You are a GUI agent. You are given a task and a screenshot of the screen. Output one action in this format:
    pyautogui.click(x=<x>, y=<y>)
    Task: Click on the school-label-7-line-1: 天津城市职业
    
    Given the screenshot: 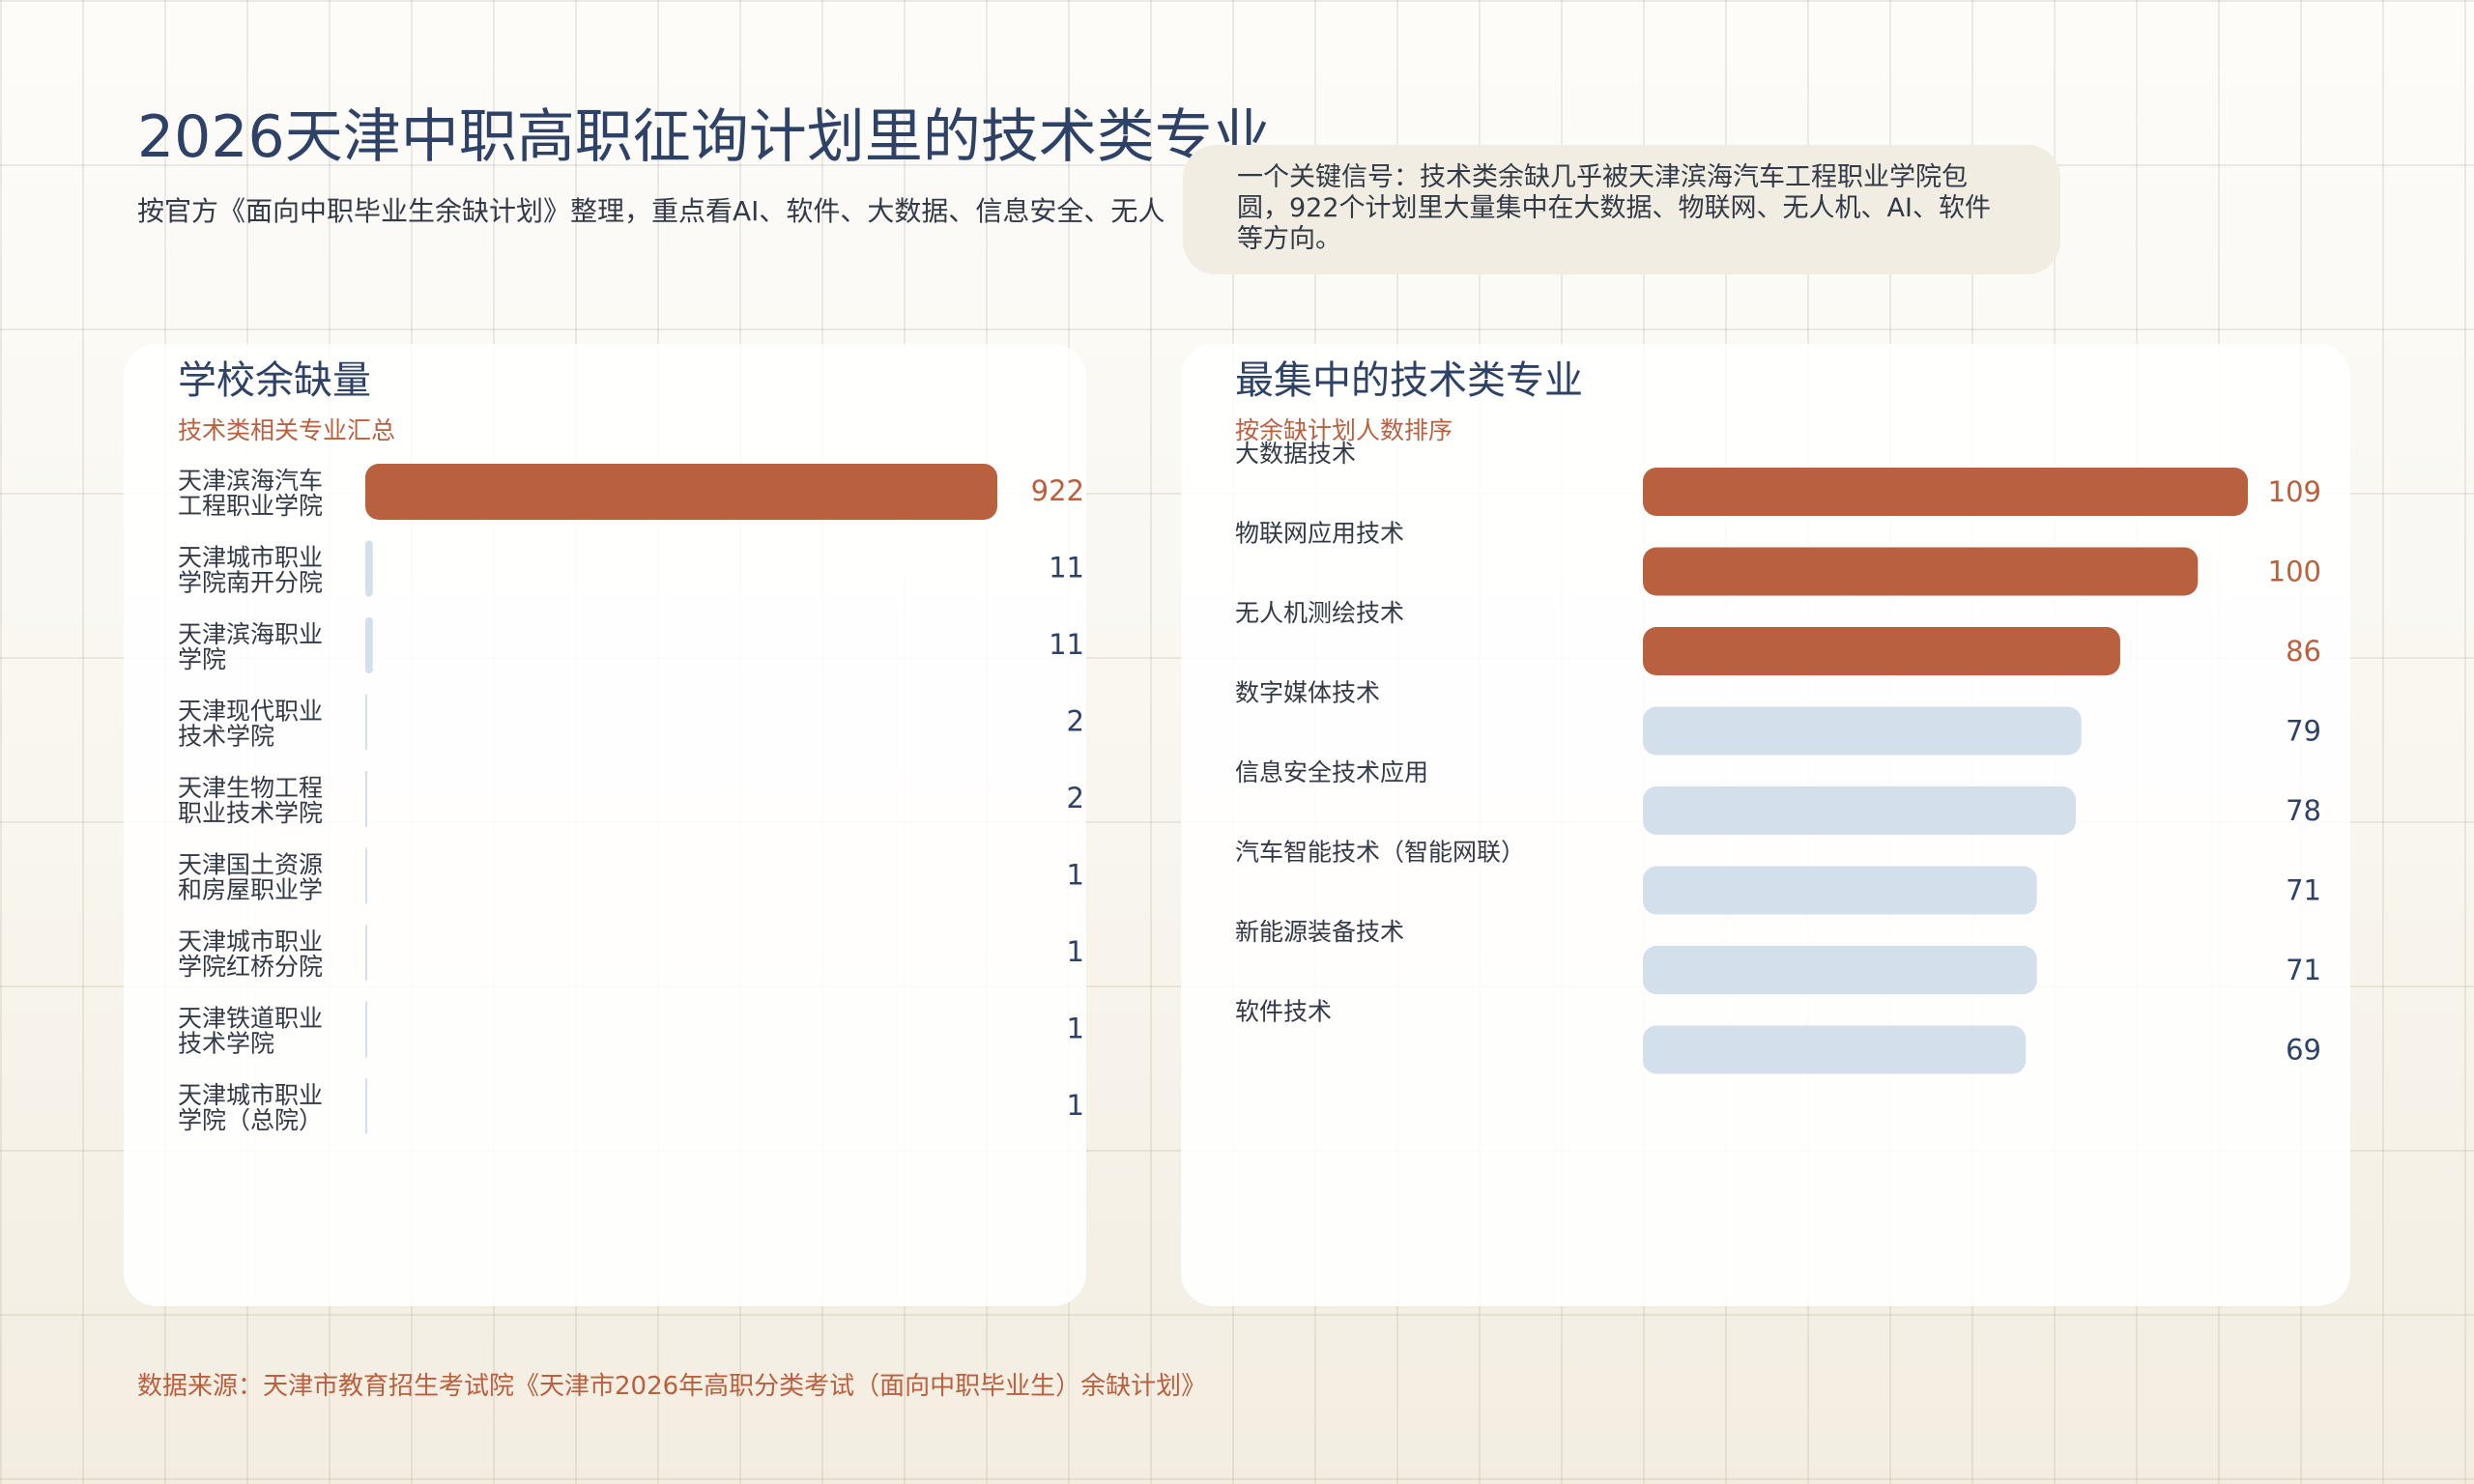 What is the action you would take?
    pyautogui.click(x=251, y=942)
    